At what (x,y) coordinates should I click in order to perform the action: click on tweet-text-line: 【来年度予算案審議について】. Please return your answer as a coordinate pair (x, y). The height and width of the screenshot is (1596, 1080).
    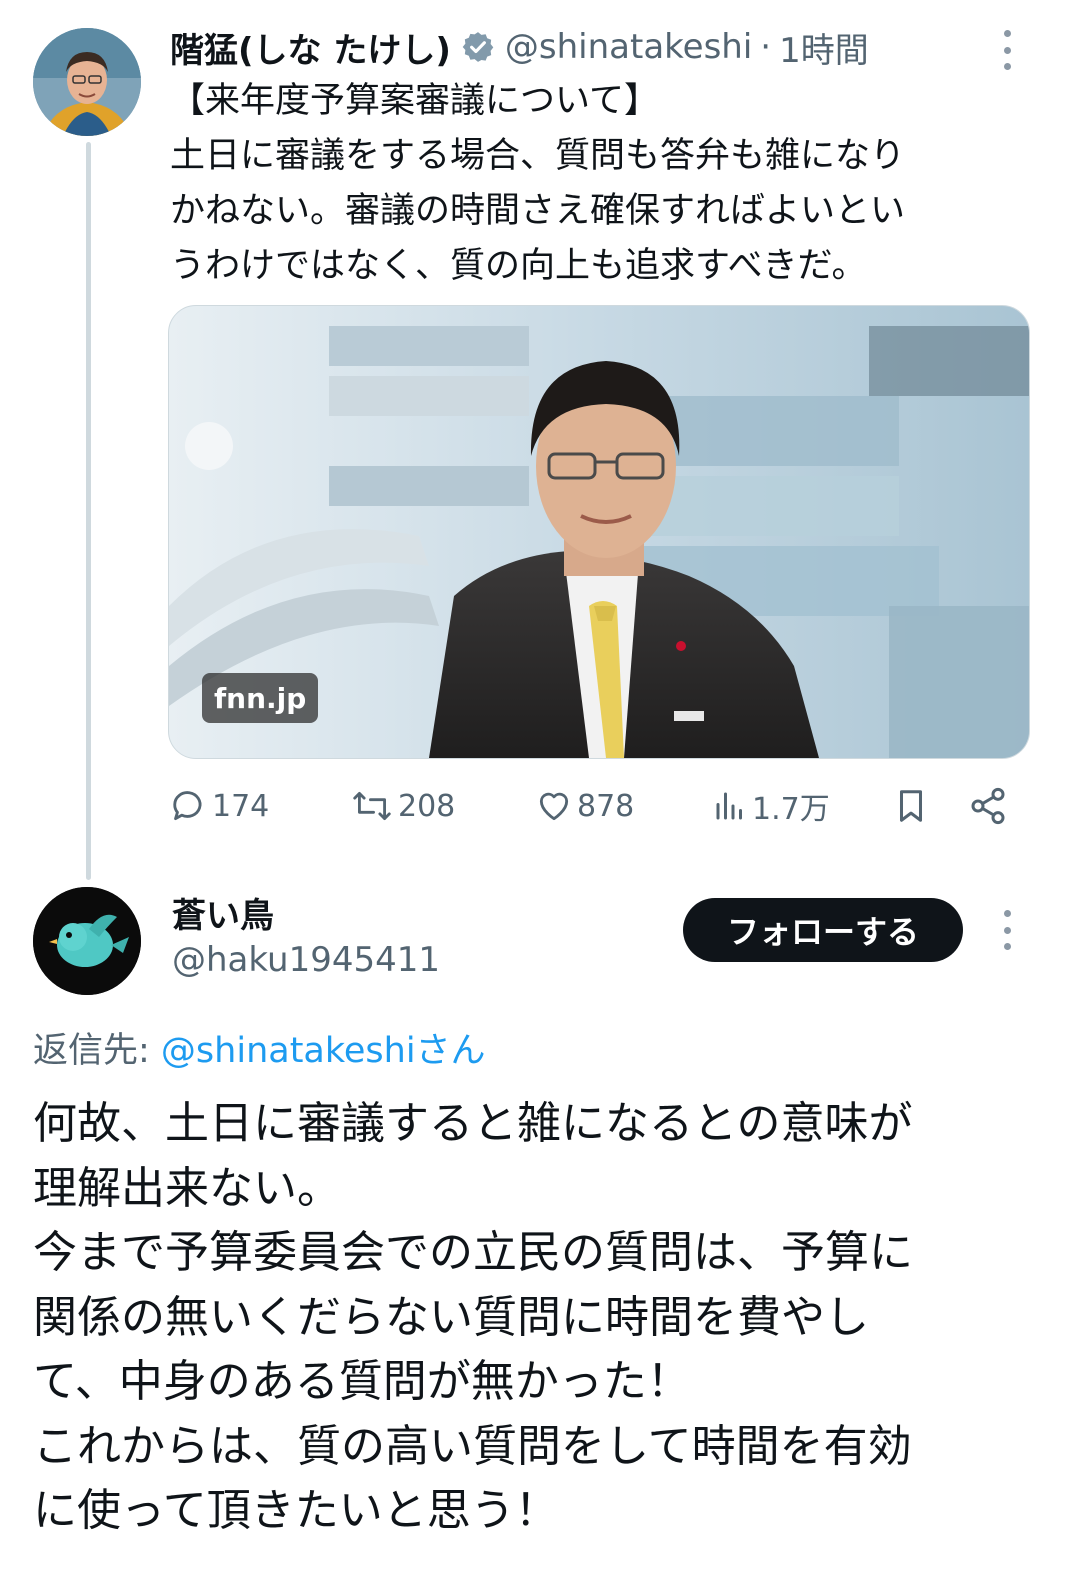
    Looking at the image, I should click on (414, 101).